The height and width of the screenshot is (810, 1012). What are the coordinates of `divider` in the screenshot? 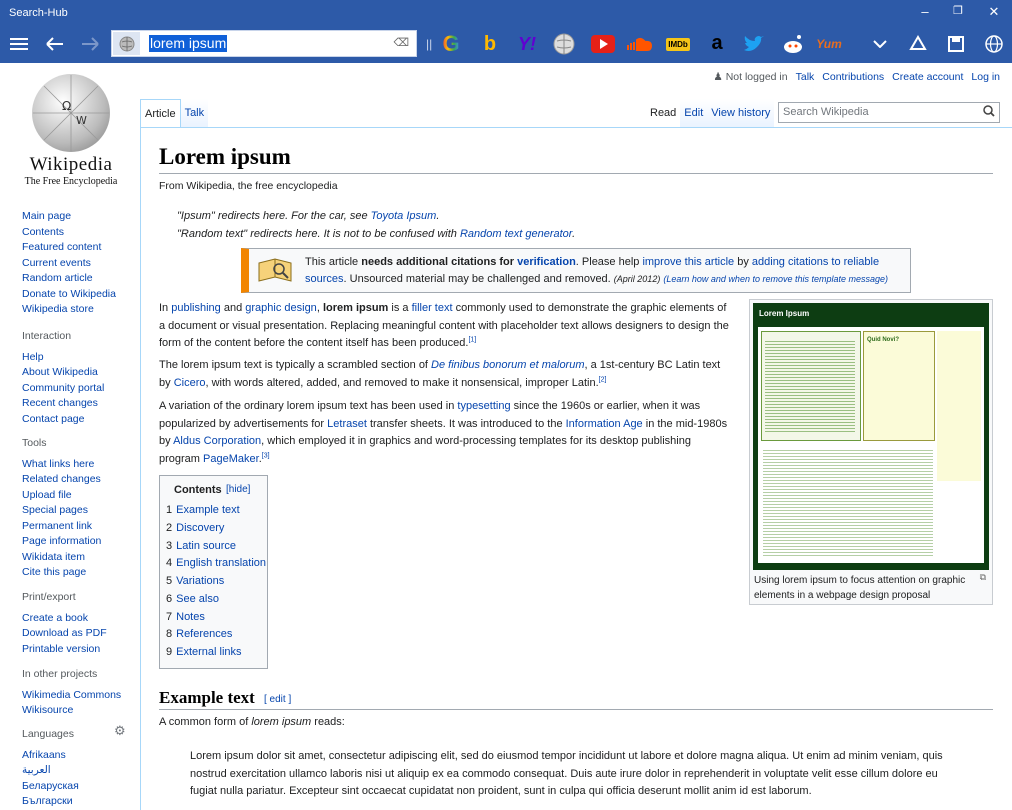 It's located at (576, 173).